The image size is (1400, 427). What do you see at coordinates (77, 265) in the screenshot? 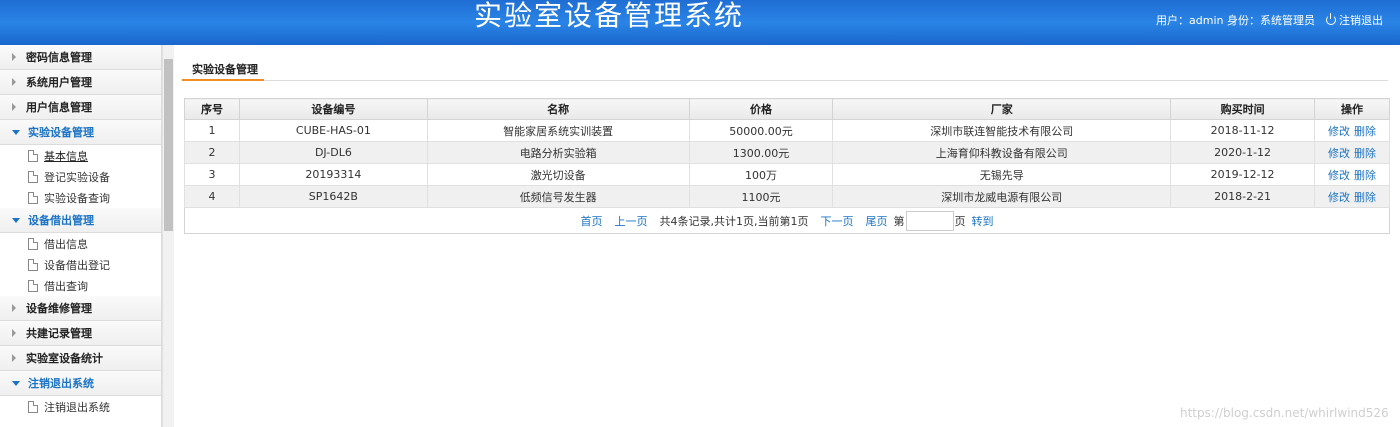
I see `sidebar-item-label: 设备借出登记` at bounding box center [77, 265].